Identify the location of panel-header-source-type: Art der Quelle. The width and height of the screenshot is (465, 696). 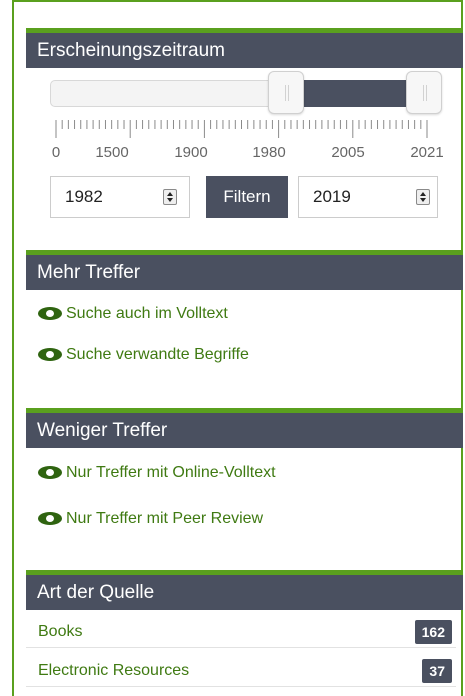
(244, 590).